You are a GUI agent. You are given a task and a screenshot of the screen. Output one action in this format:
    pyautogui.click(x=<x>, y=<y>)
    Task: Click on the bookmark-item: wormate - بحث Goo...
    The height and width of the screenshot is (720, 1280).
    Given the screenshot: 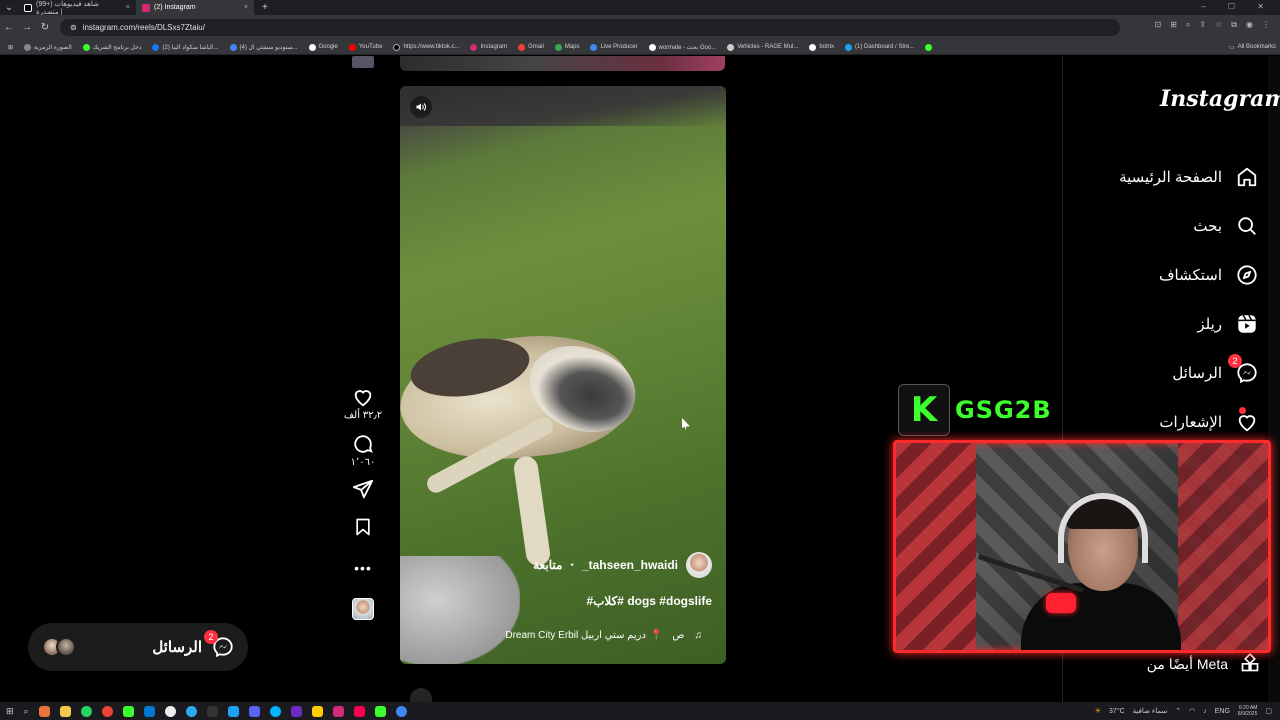 What is the action you would take?
    pyautogui.click(x=682, y=47)
    